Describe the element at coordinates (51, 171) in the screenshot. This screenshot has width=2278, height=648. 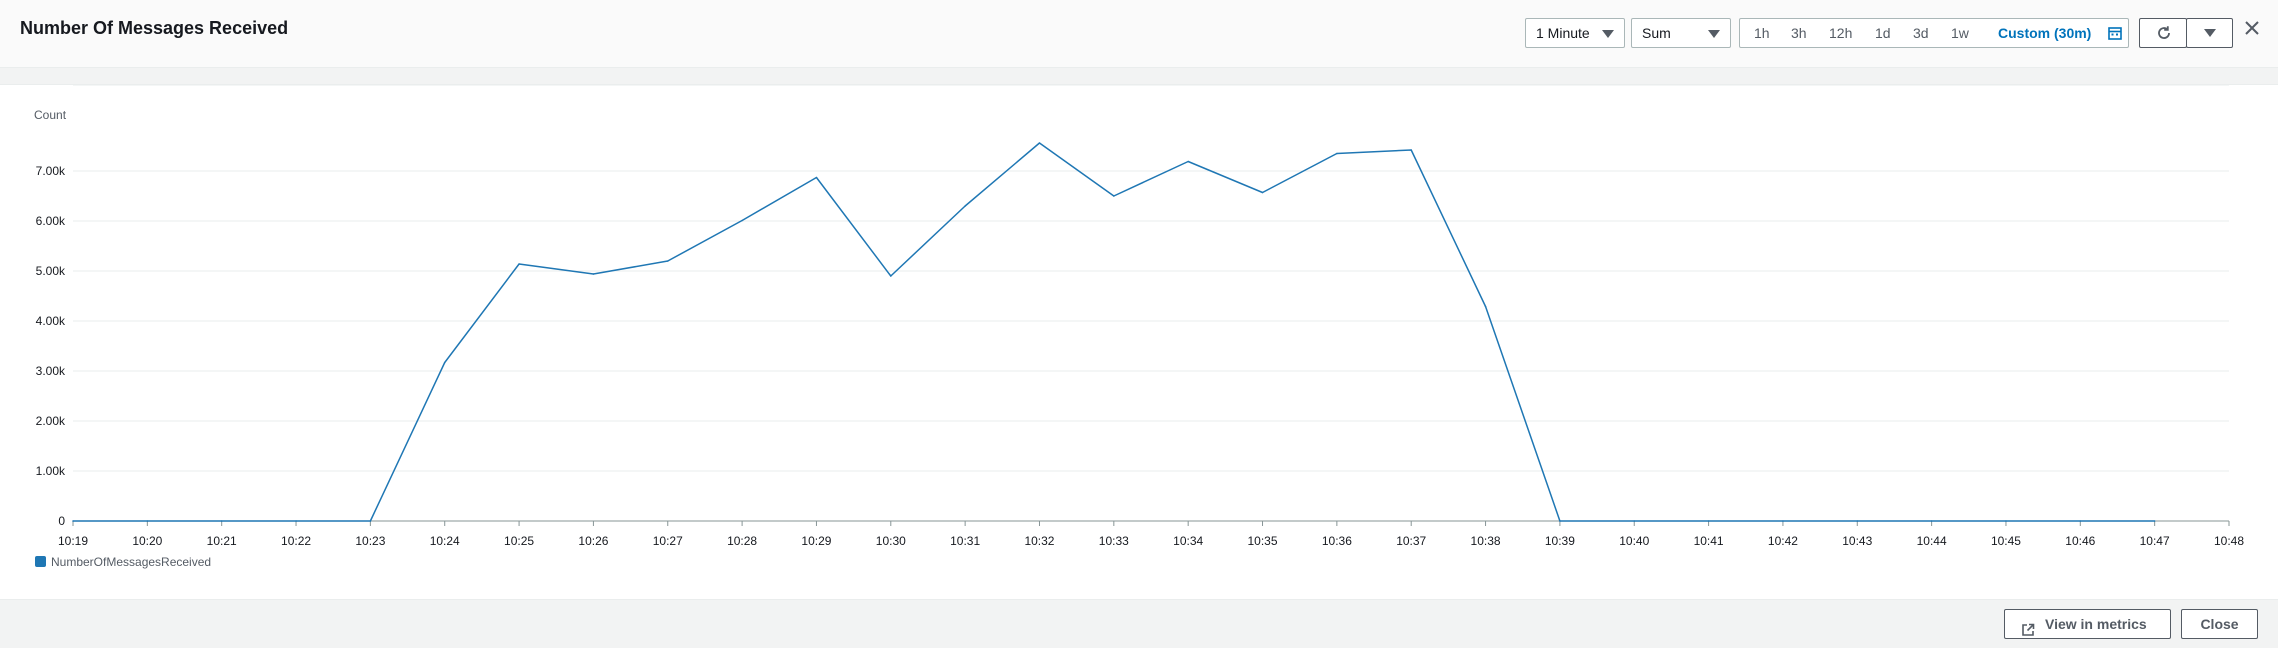
I see `y-tick-label: 7.00k` at that location.